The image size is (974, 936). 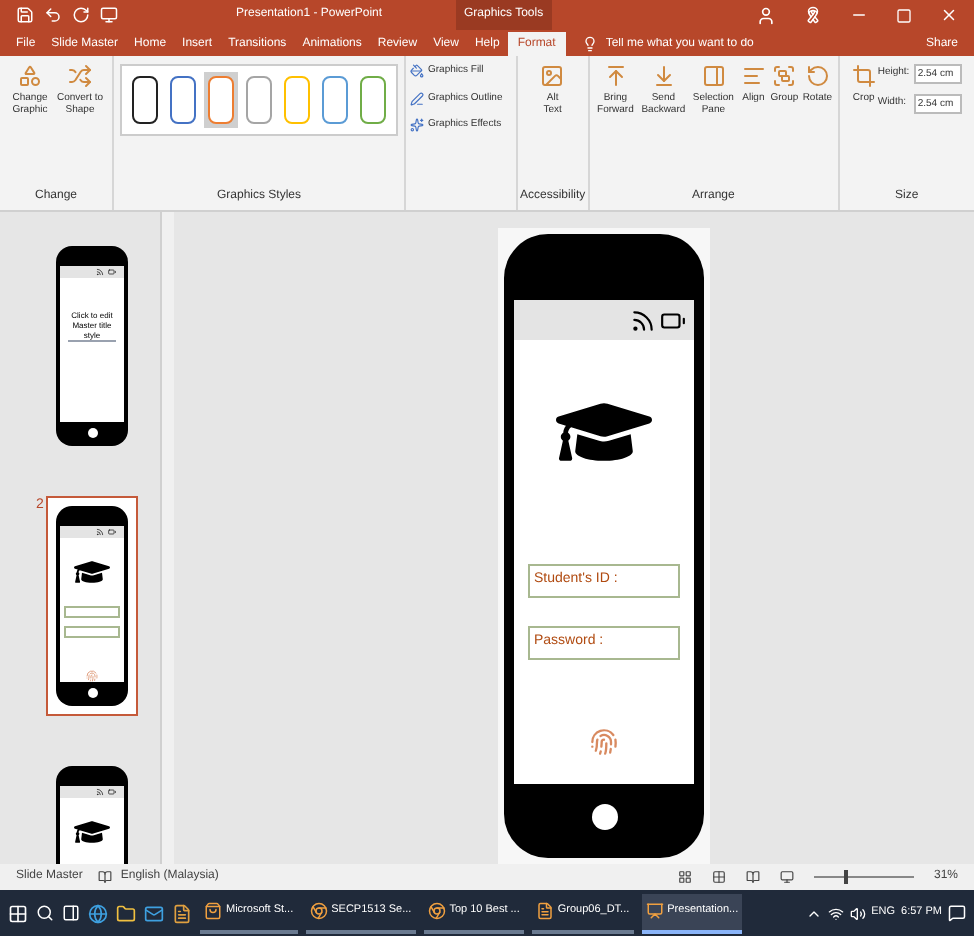 I want to click on lightbulb-icon, so click(x=589, y=44).